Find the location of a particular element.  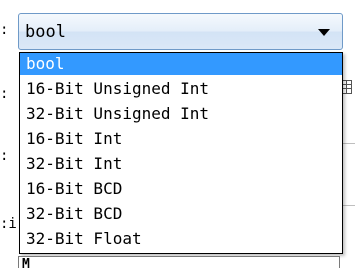

background-field-text: M̲ is located at coordinates (30, 262).